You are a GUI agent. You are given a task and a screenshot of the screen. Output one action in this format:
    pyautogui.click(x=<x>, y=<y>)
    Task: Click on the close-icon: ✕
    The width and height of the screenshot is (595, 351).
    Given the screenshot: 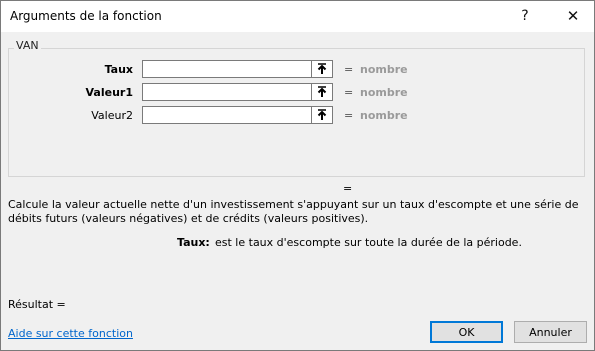 What is the action you would take?
    pyautogui.click(x=573, y=16)
    